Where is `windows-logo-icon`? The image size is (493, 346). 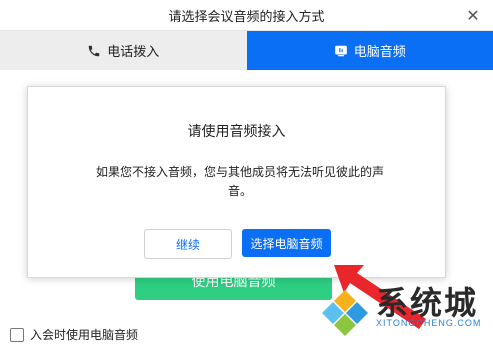 windows-logo-icon is located at coordinates (345, 313).